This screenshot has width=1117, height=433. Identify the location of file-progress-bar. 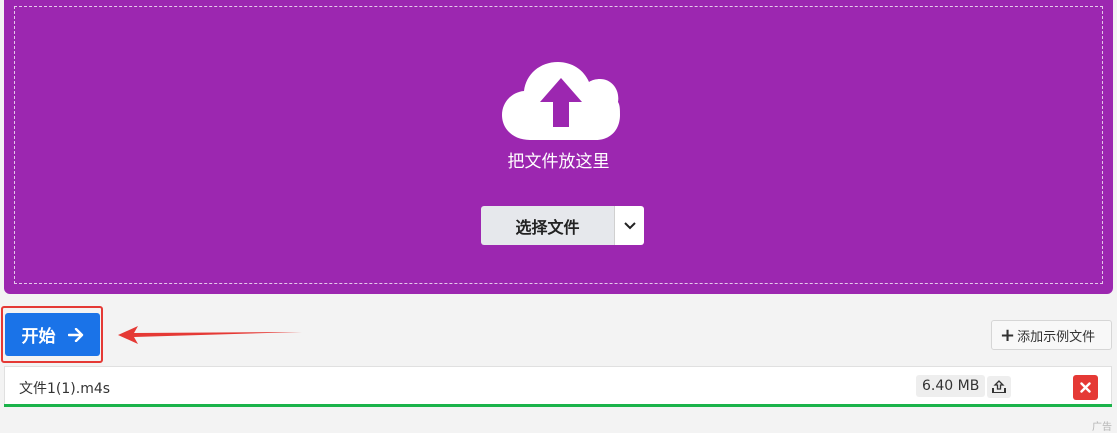
(558, 405).